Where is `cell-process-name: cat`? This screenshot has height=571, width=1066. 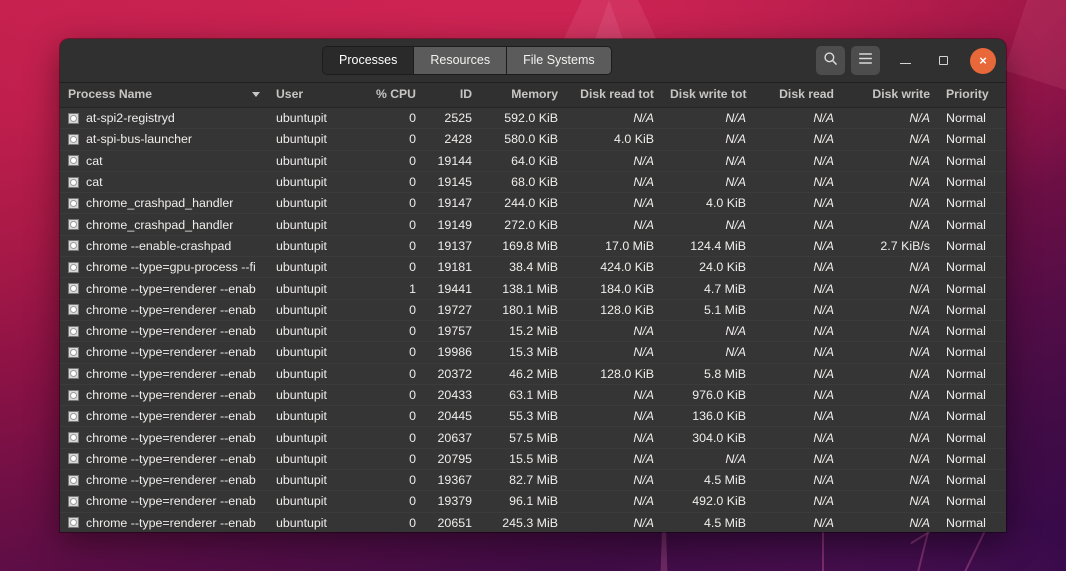 cell-process-name: cat is located at coordinates (164, 161).